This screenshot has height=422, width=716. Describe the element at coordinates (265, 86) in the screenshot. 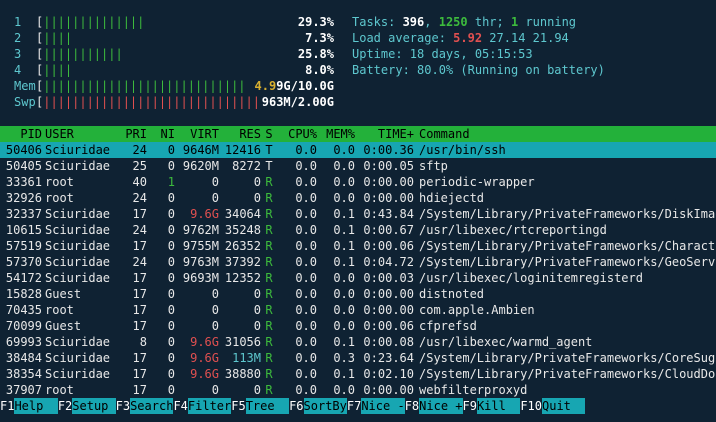

I see `mem-value-num: 4.9` at that location.